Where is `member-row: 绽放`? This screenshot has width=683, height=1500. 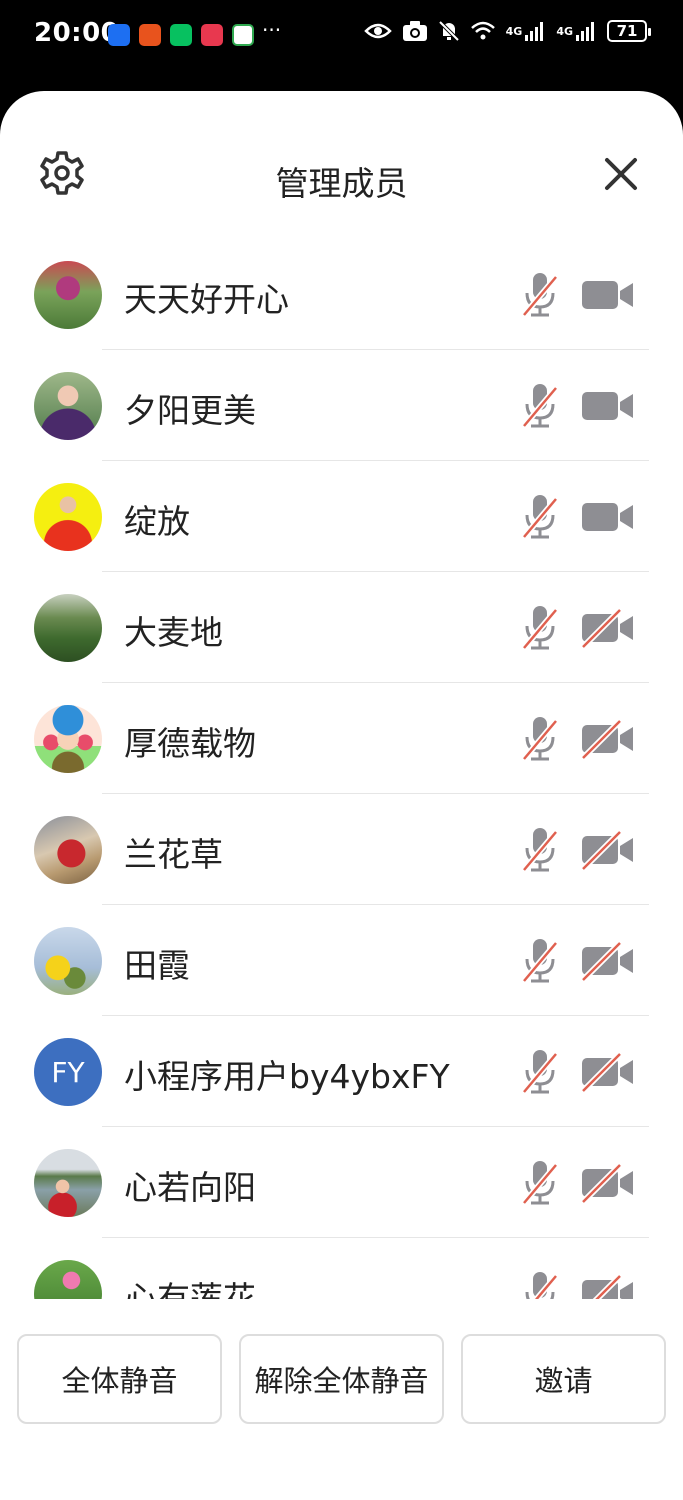 member-row: 绽放 is located at coordinates (341, 516).